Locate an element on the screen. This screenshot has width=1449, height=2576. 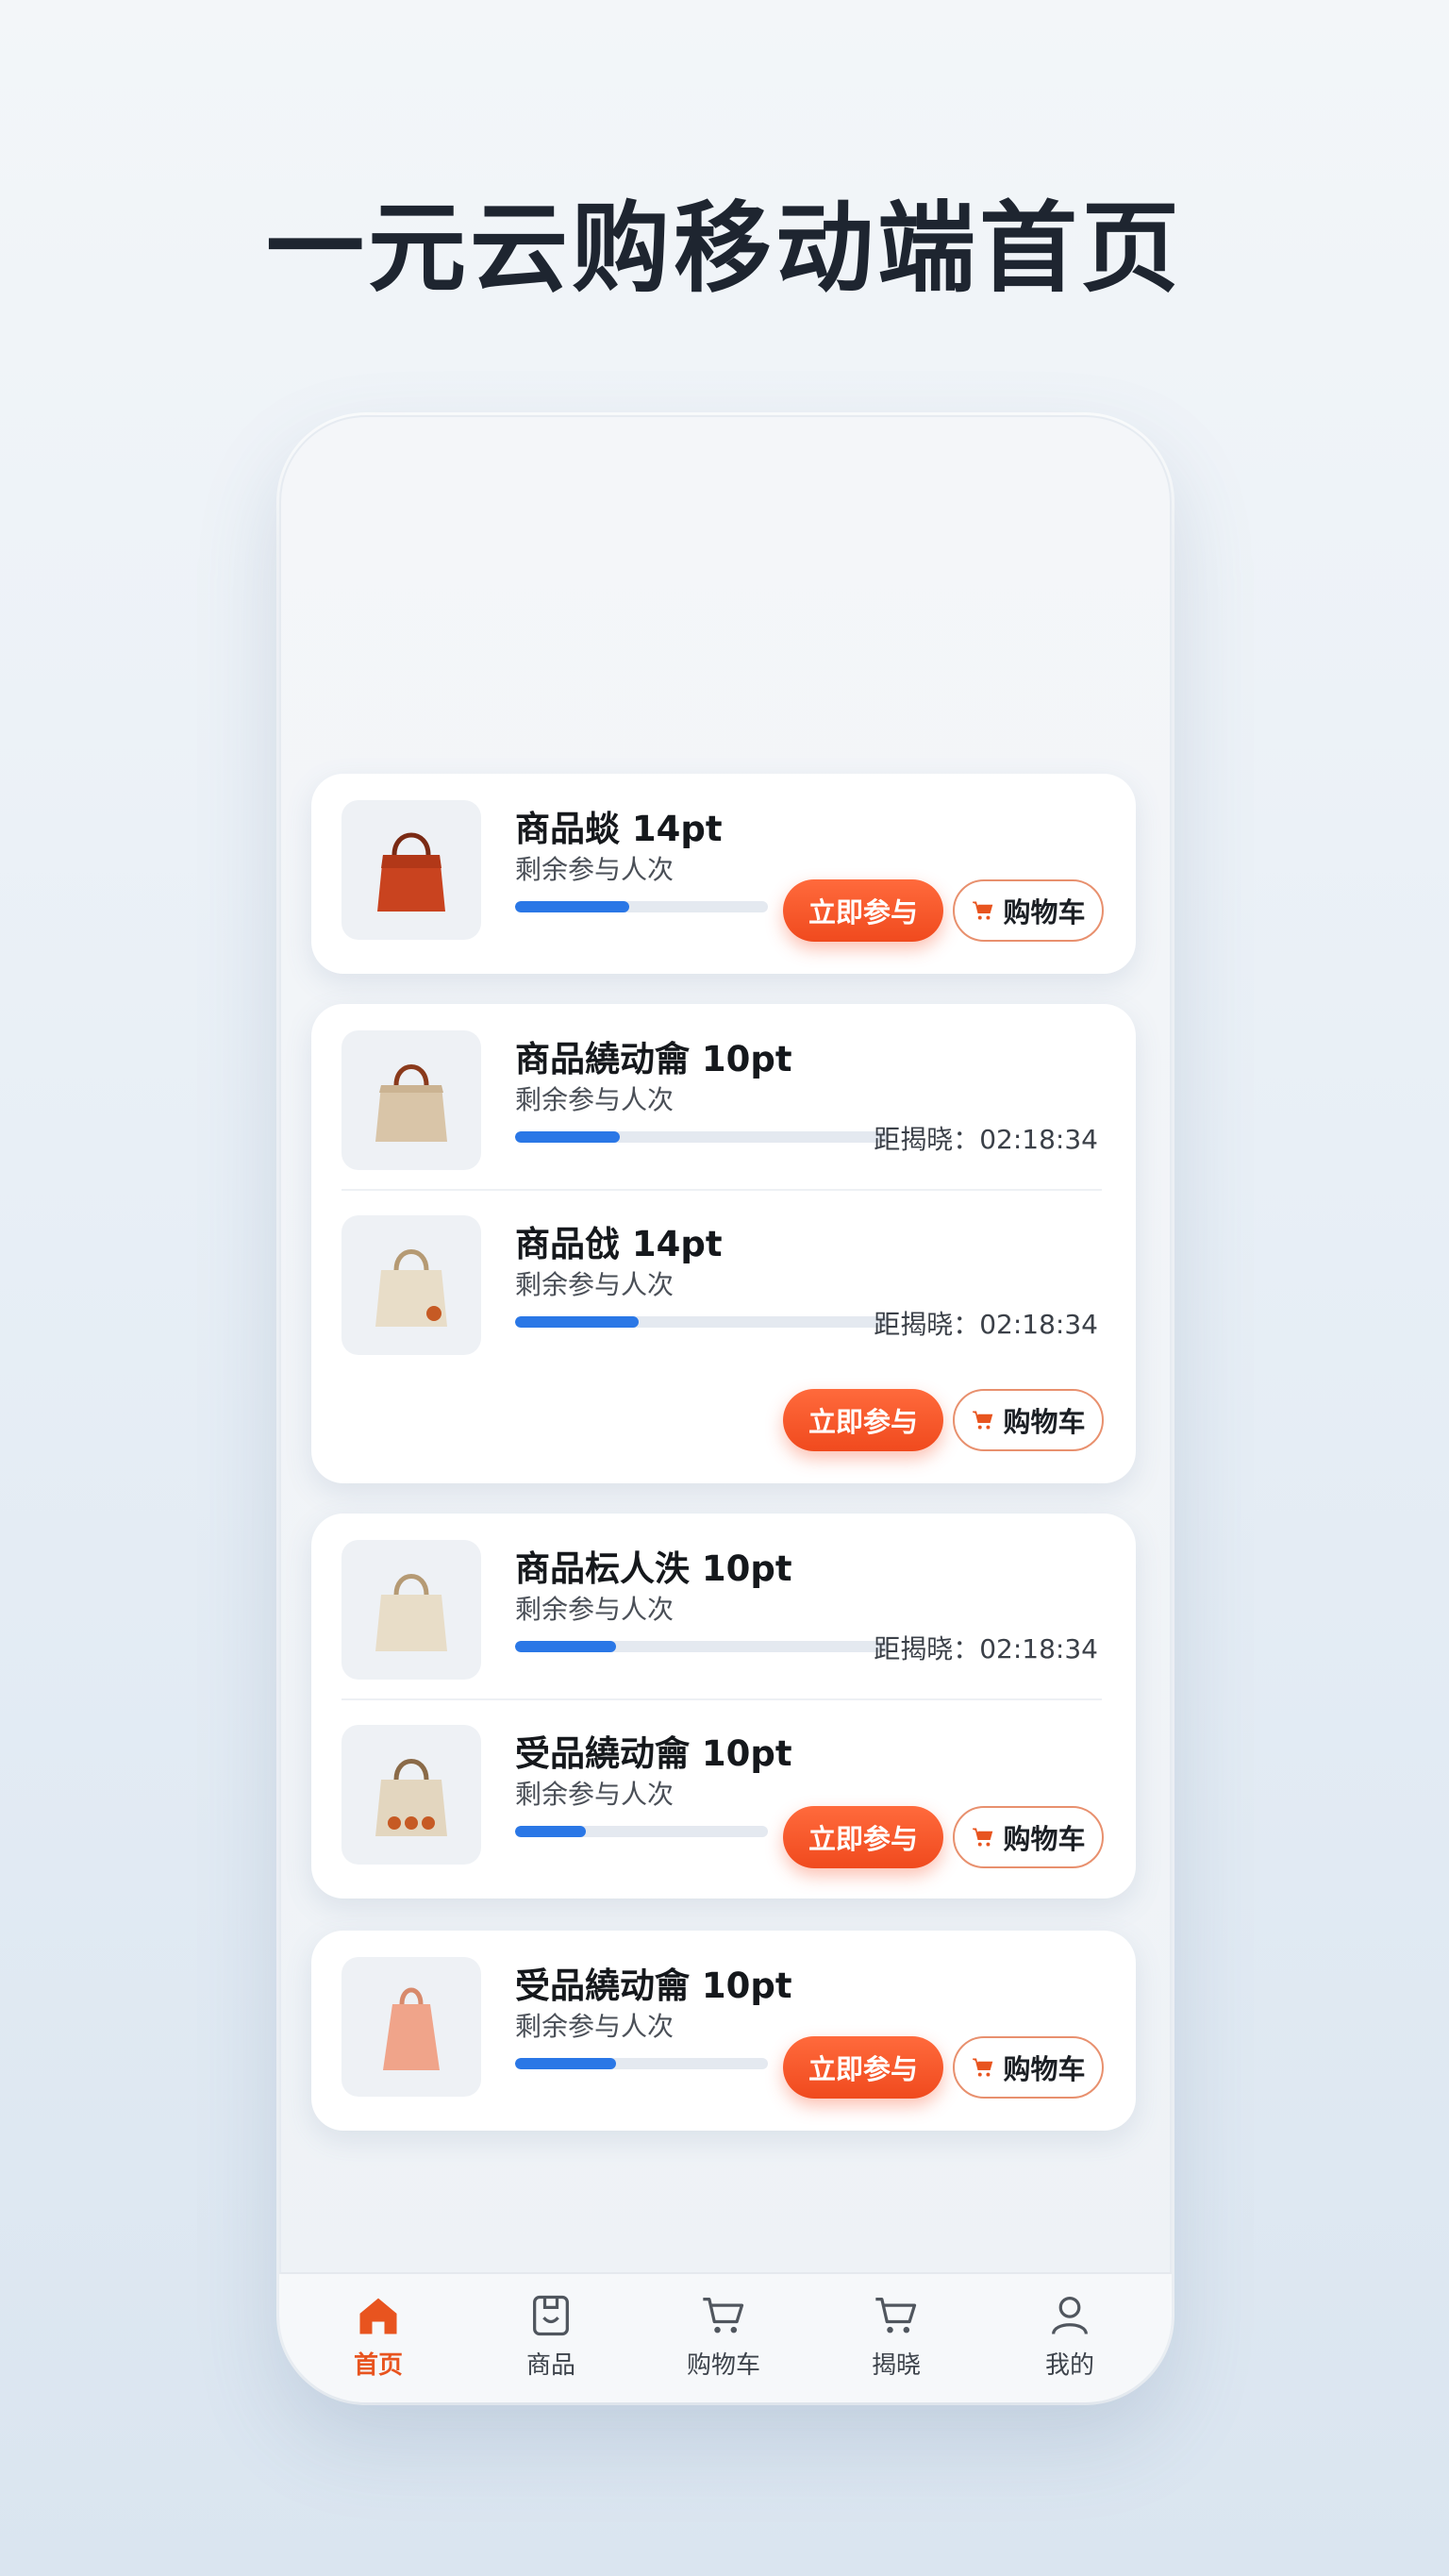
tab-reveal: 揭晓 is located at coordinates (896, 2336).